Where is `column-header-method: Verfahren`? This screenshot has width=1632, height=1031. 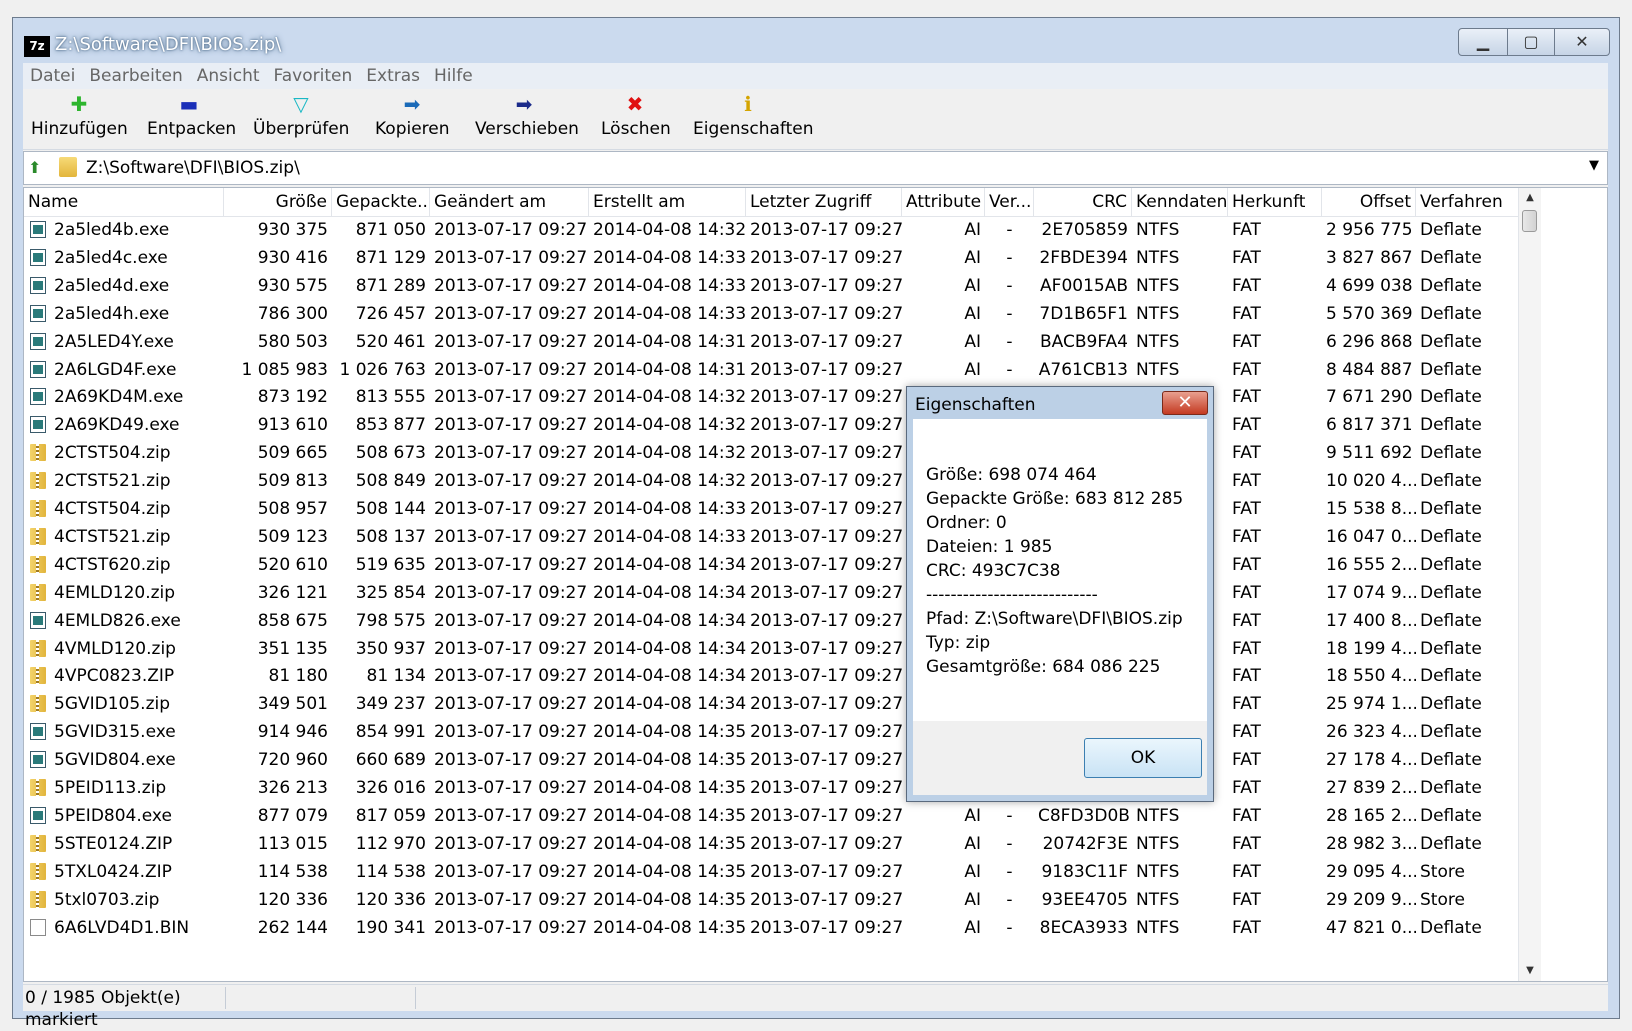
column-header-method: Verfahren is located at coordinates (1467, 202).